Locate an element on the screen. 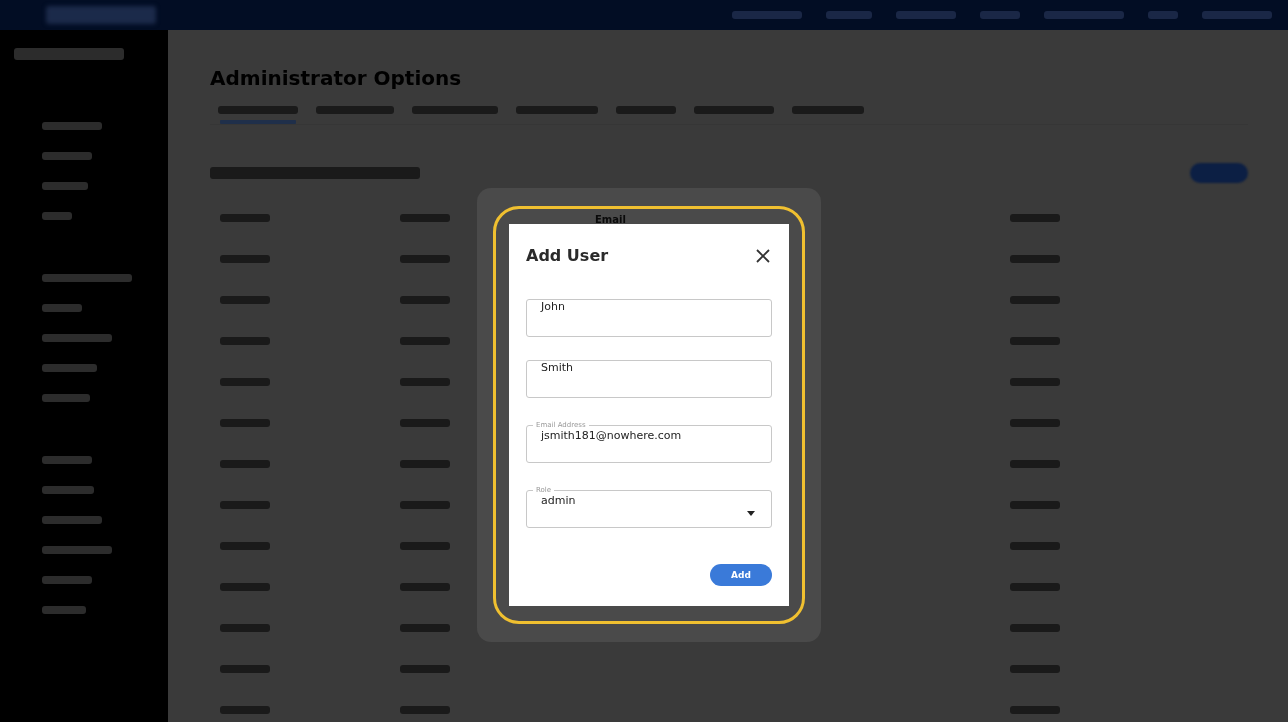 The height and width of the screenshot is (722, 1288). caret-icon is located at coordinates (751, 513).